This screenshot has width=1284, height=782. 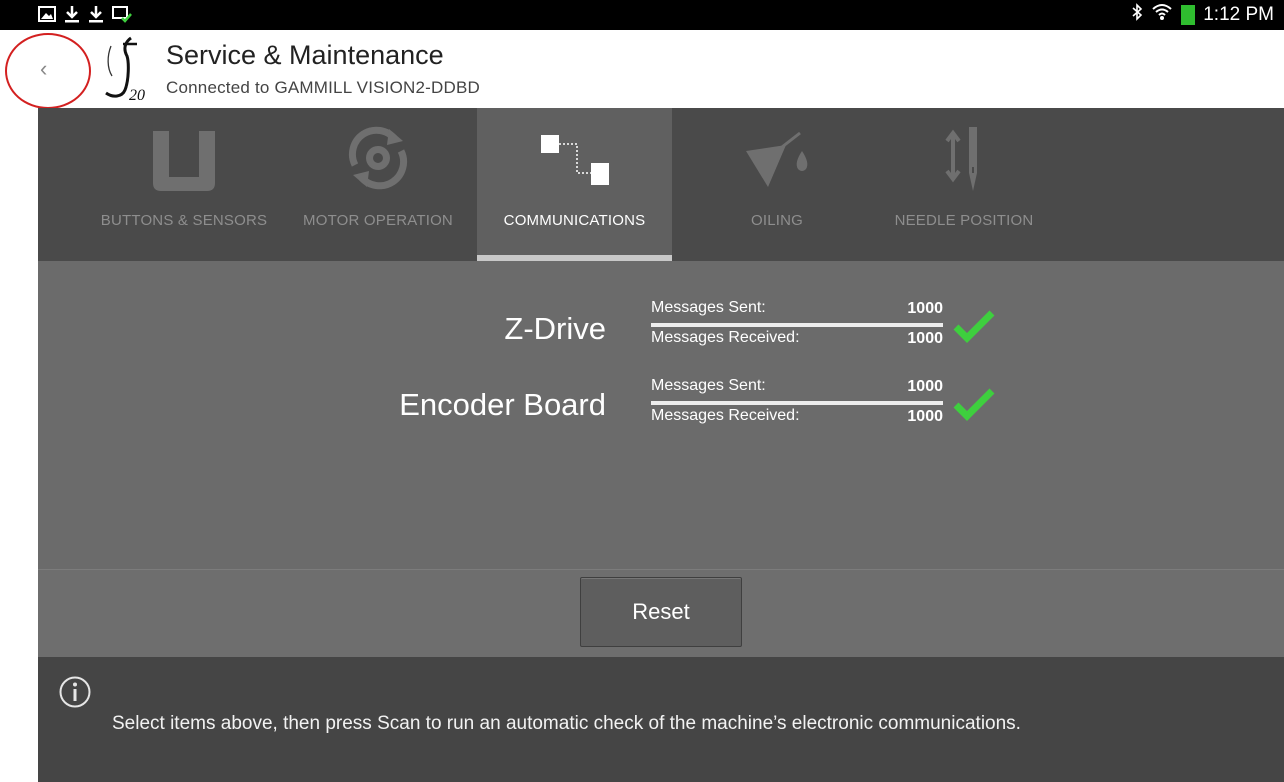 What do you see at coordinates (555, 328) in the screenshot?
I see `device-name: Z-Drive` at bounding box center [555, 328].